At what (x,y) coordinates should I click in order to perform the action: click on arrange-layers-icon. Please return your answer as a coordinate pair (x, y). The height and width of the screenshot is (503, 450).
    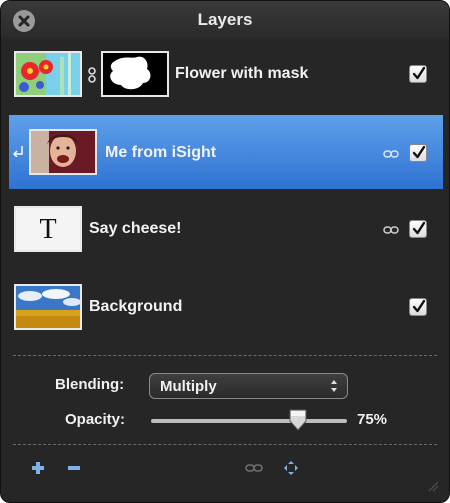
    Looking at the image, I should click on (291, 468).